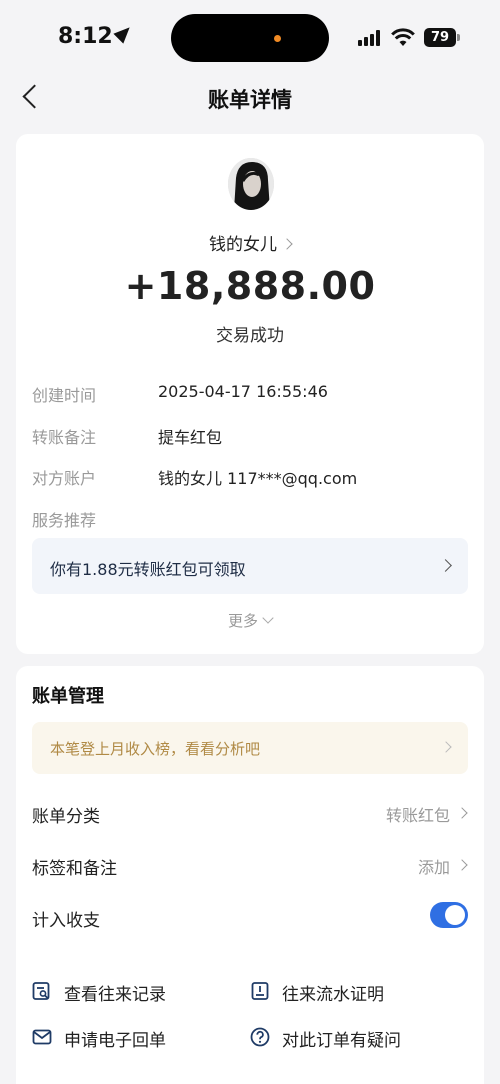 Image resolution: width=500 pixels, height=1084 pixels. I want to click on action-label: 查看往来记录, so click(115, 995).